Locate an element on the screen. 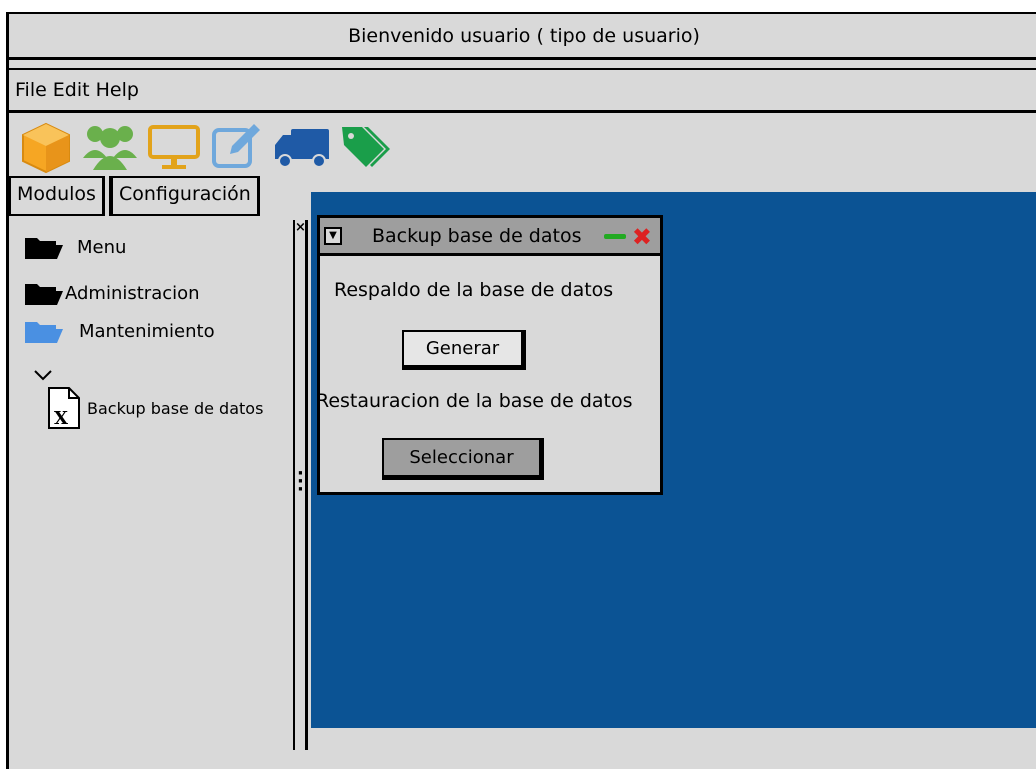 This screenshot has width=1036, height=769. close-panel-icon: × is located at coordinates (300, 227).